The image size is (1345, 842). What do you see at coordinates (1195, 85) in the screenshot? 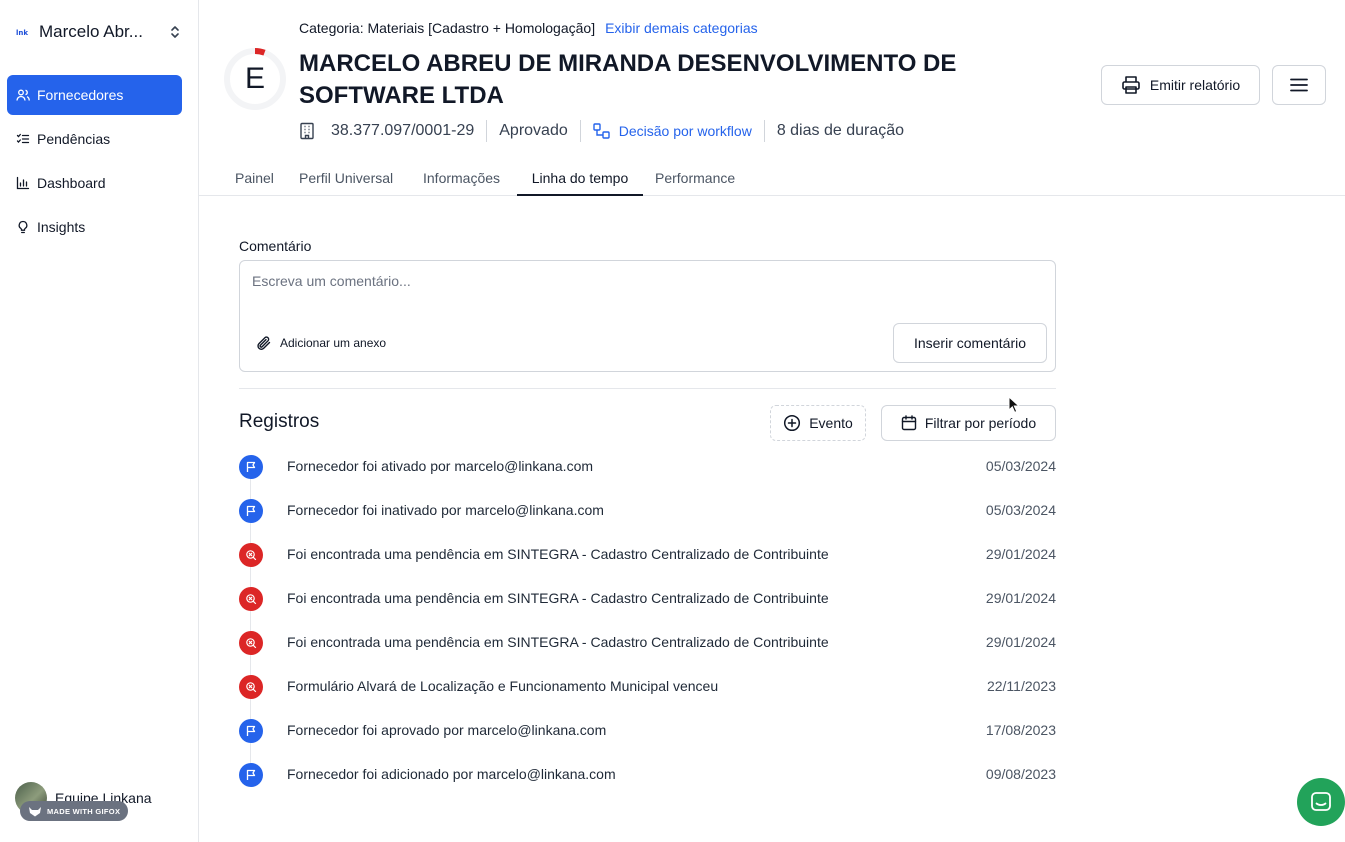
I see `emit-report-label: Emitir relatório` at bounding box center [1195, 85].